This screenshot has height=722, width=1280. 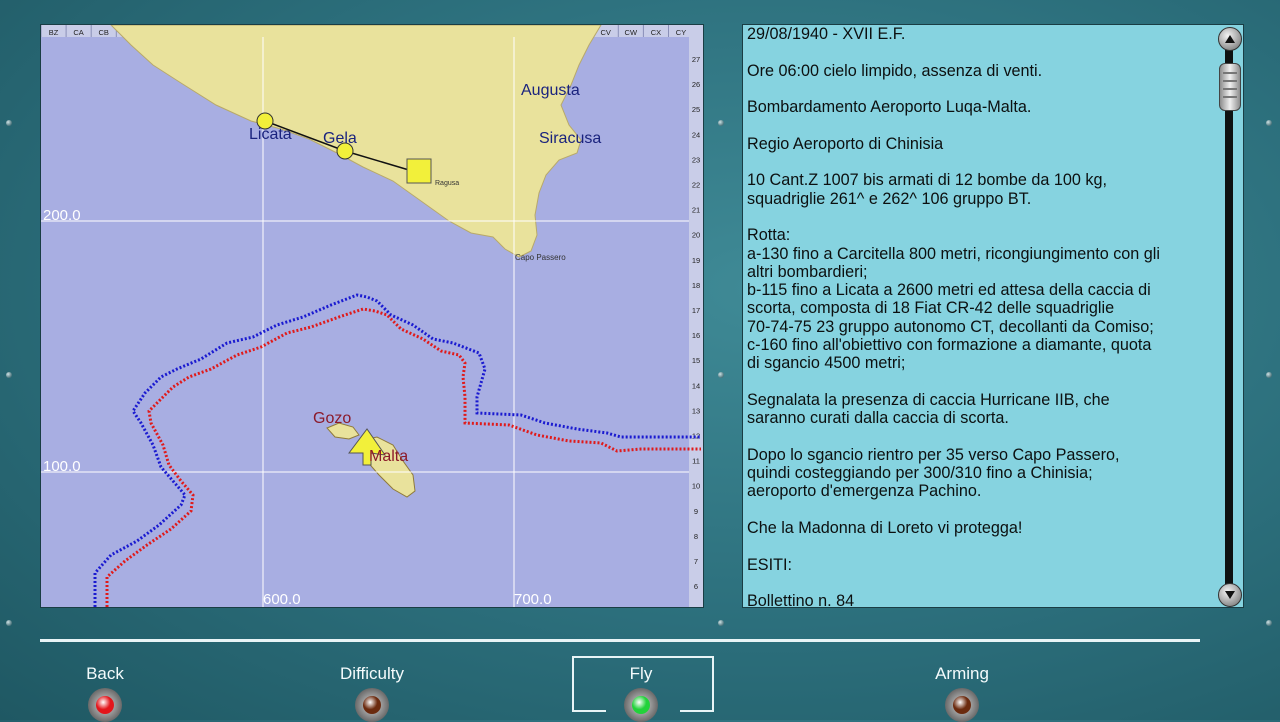 What do you see at coordinates (696, 59) in the screenshot?
I see `row-label: 27` at bounding box center [696, 59].